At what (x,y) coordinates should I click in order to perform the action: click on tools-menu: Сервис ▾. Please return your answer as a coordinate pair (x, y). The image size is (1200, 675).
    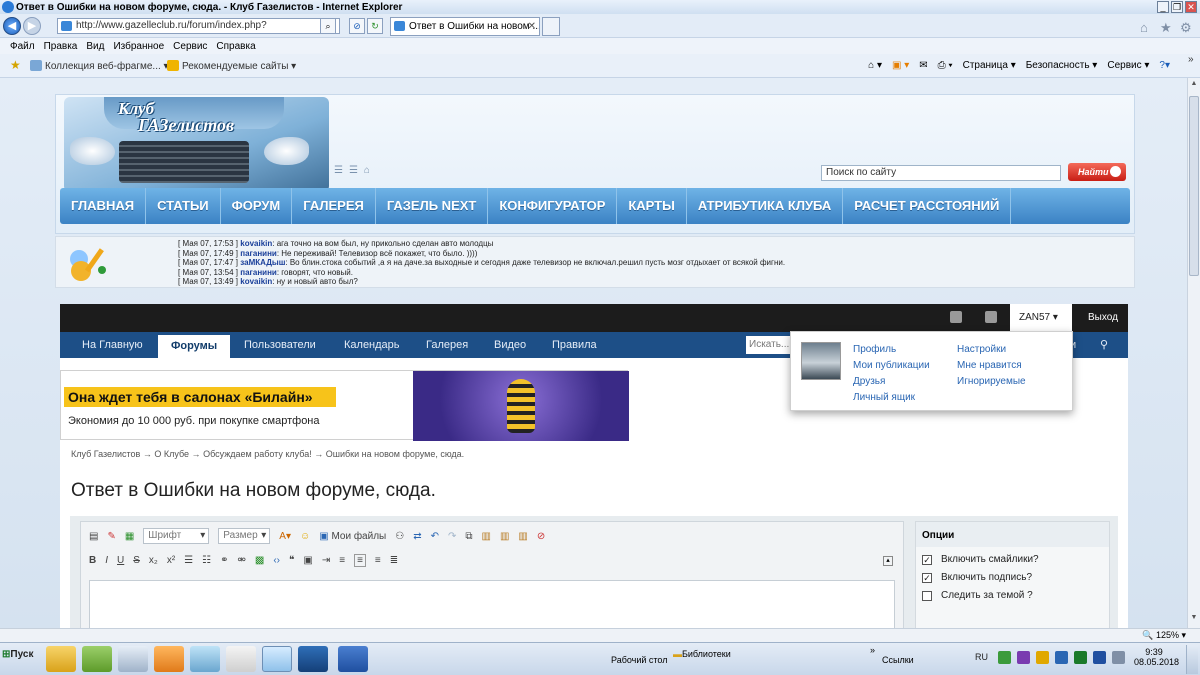
    Looking at the image, I should click on (1128, 65).